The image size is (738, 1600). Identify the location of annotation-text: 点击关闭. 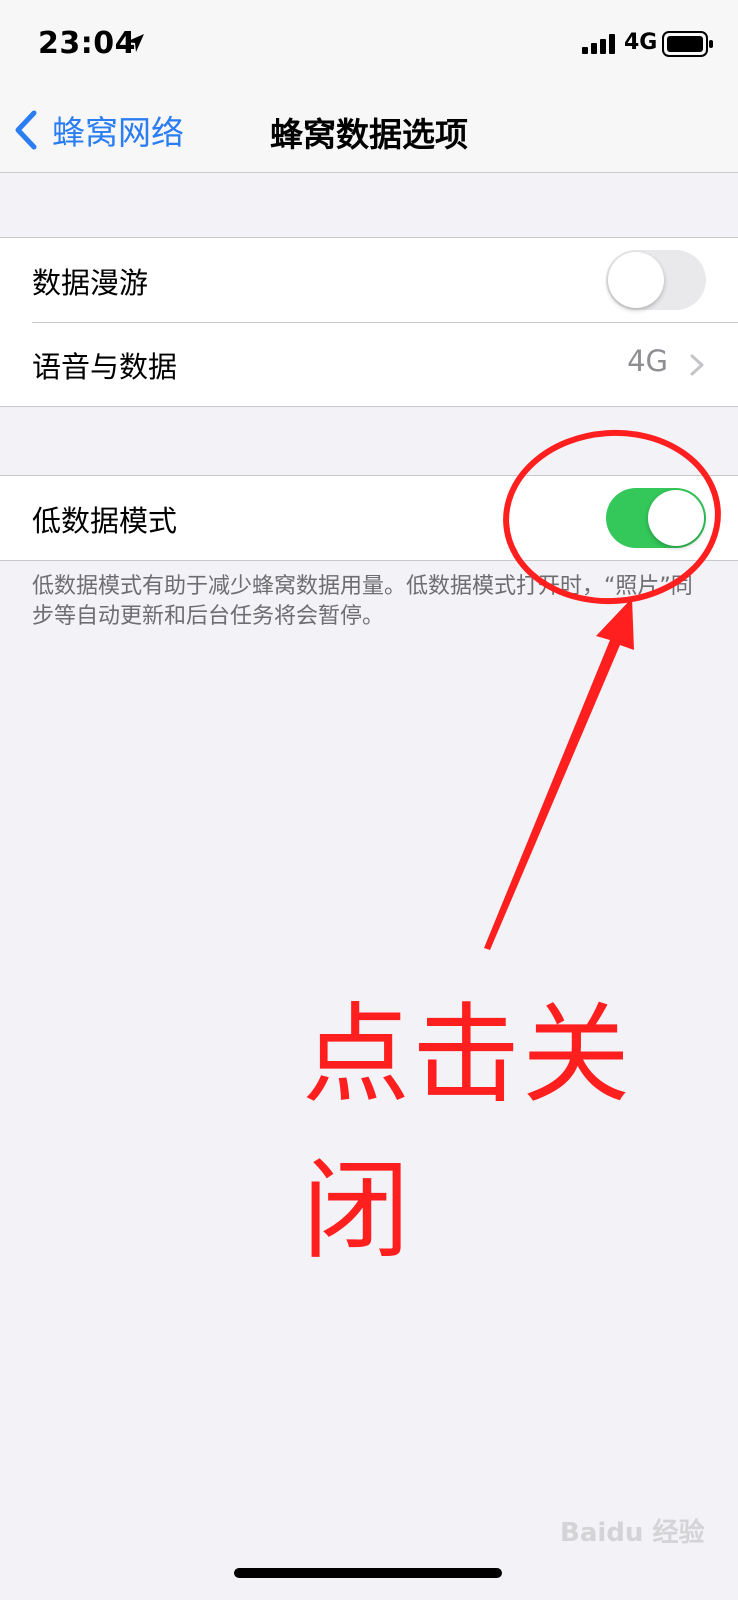
(467, 1133).